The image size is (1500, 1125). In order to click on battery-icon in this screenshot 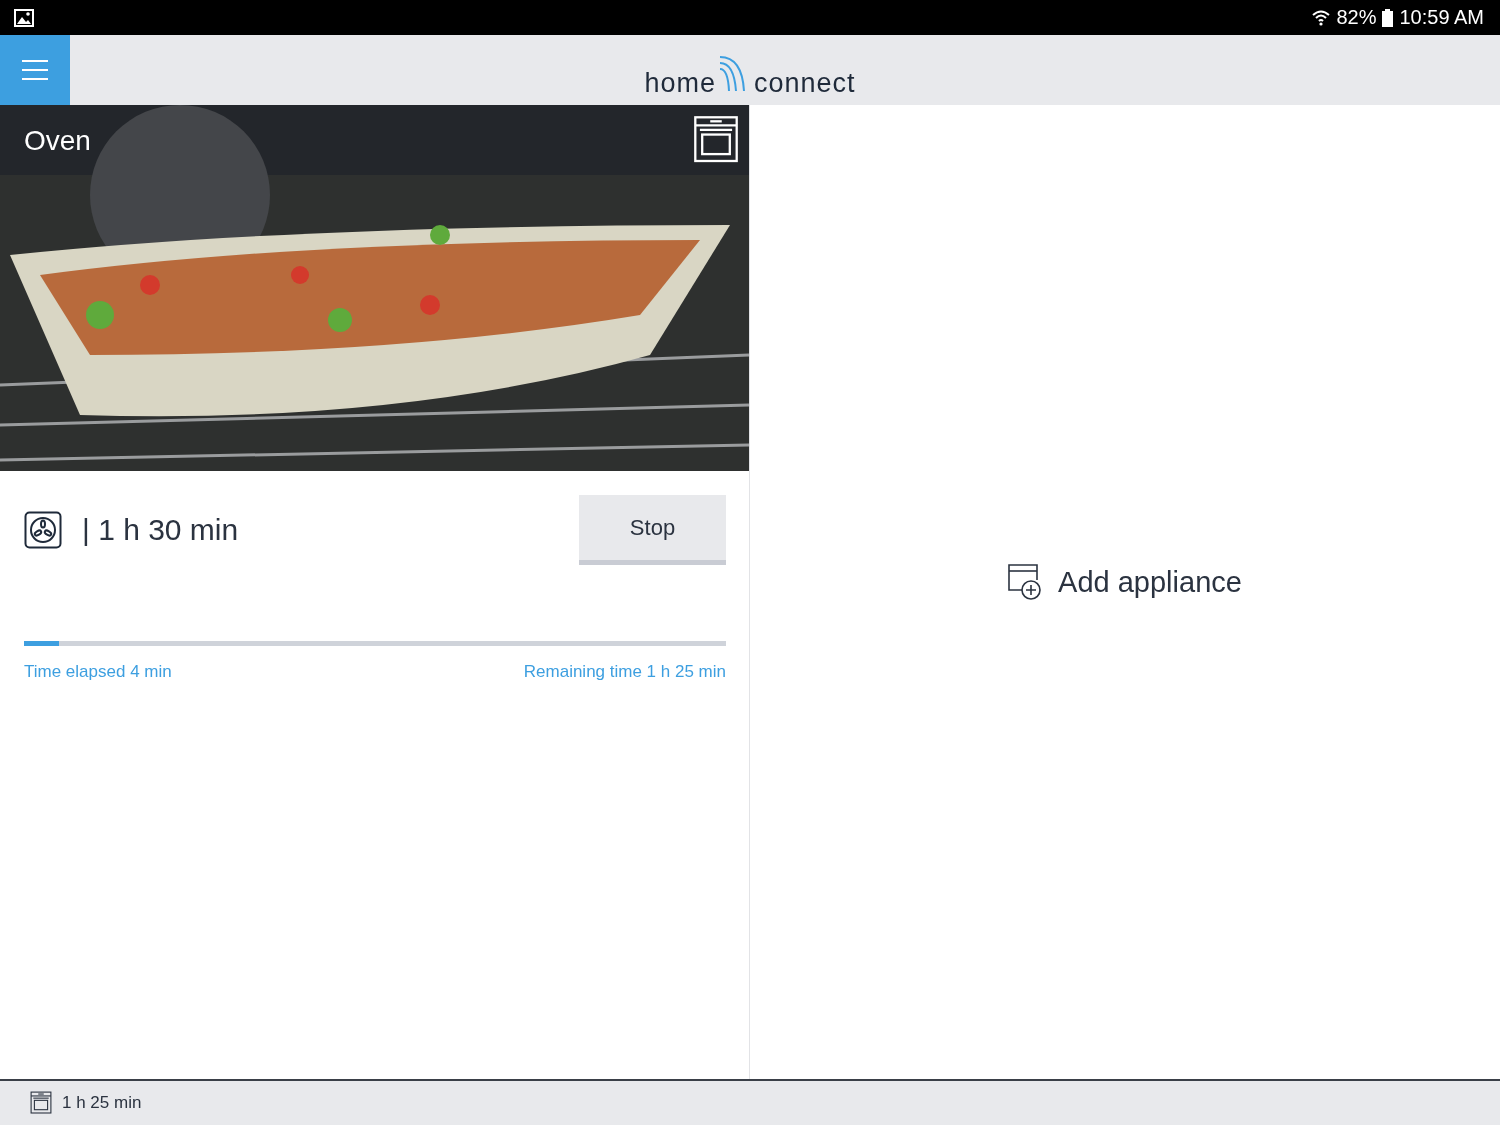, I will do `click(1388, 17)`.